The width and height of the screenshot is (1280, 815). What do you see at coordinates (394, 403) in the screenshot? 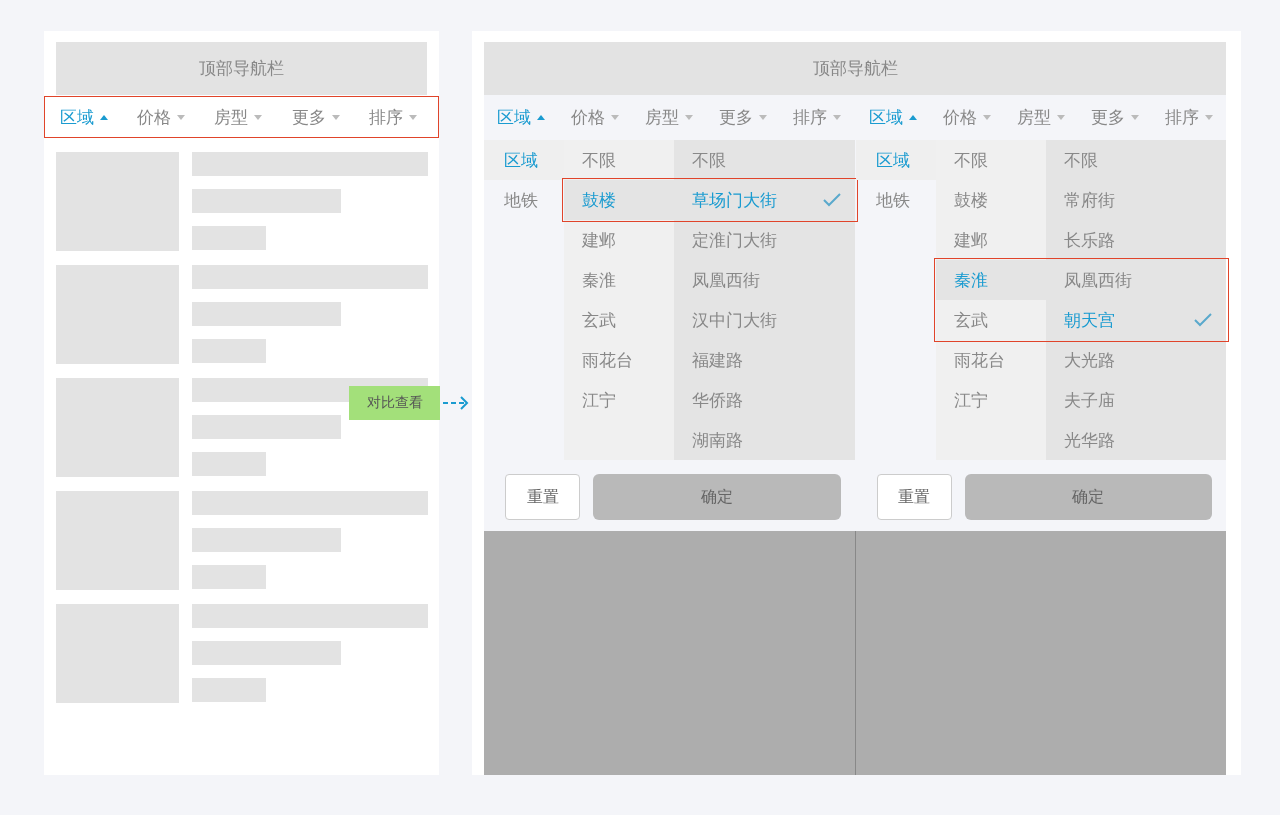
I see `compare-label: 对比查看` at bounding box center [394, 403].